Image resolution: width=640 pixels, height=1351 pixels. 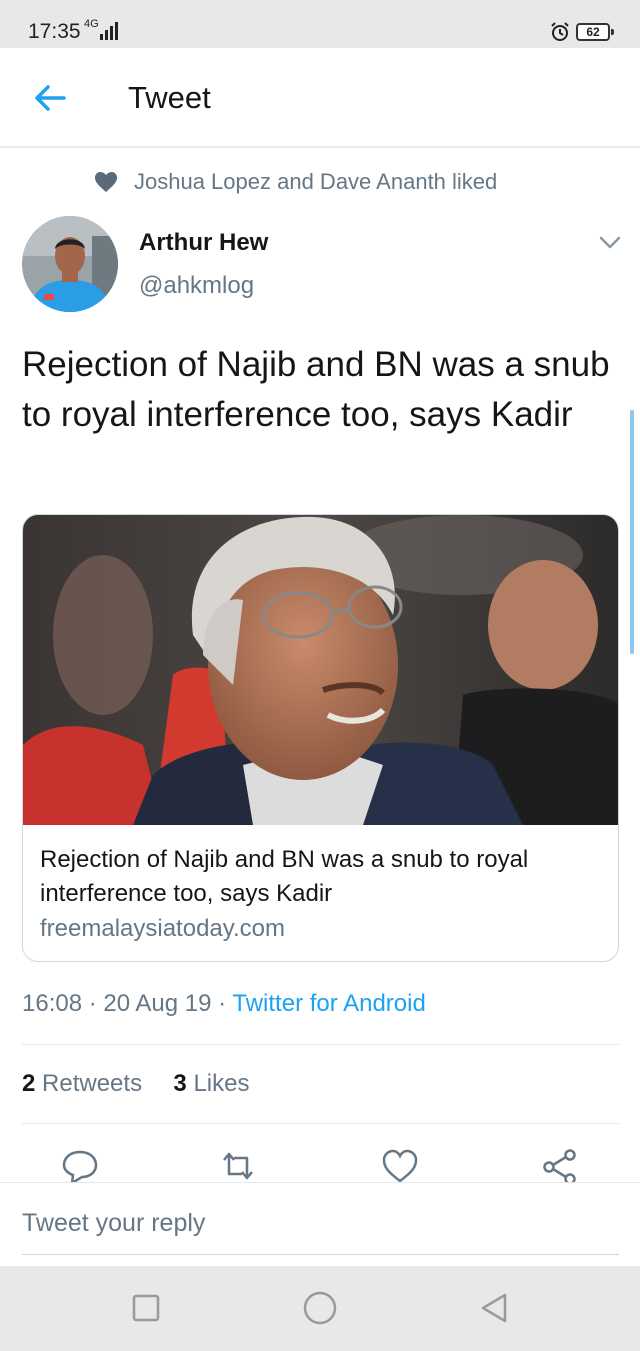 I want to click on reply-icon, so click(x=80, y=1167).